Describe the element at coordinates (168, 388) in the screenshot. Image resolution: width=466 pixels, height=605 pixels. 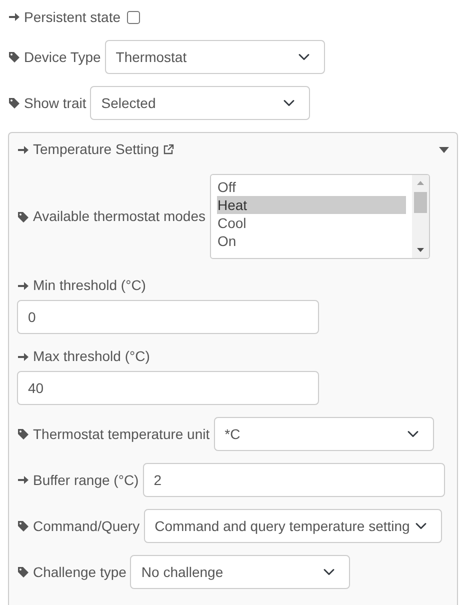
I see `input-field: 40` at that location.